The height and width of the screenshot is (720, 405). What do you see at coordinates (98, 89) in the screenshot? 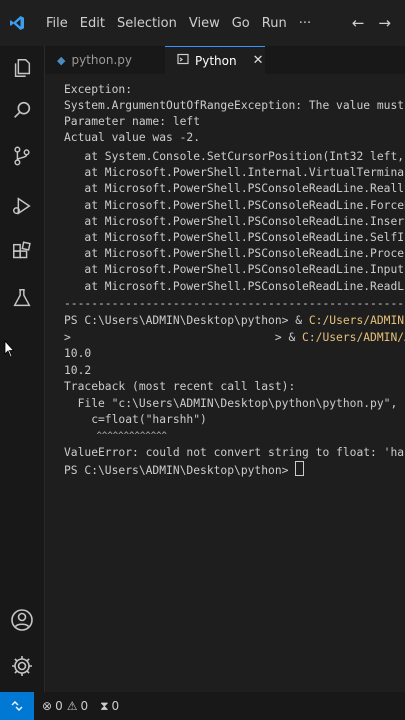
I see `terminal-line: Exception:` at bounding box center [98, 89].